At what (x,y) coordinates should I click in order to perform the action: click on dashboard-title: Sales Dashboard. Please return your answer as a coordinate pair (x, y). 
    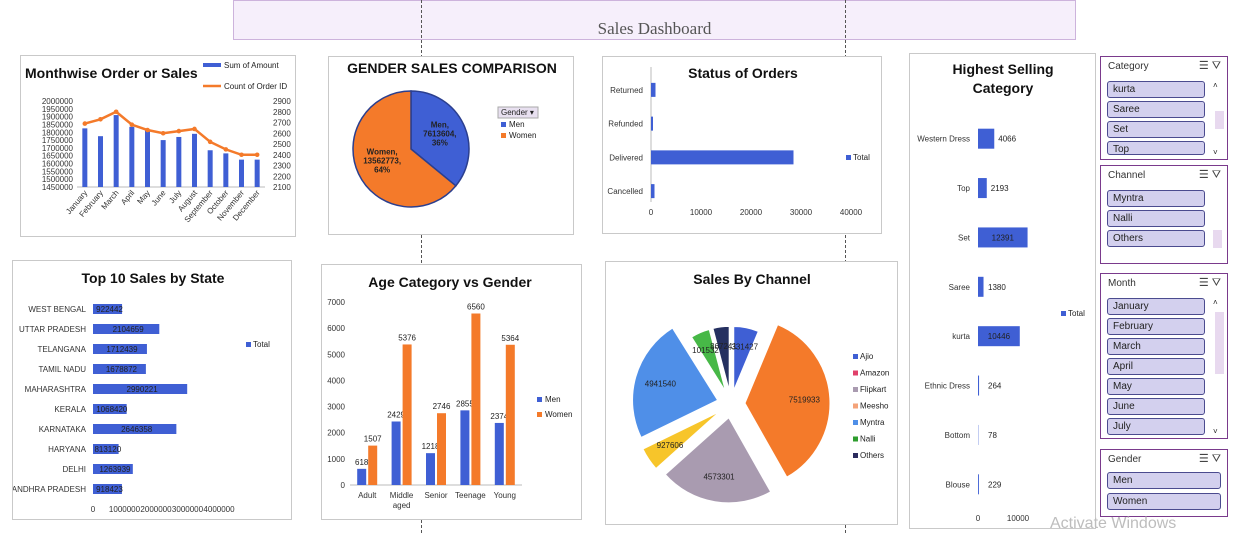
    Looking at the image, I should click on (654, 28).